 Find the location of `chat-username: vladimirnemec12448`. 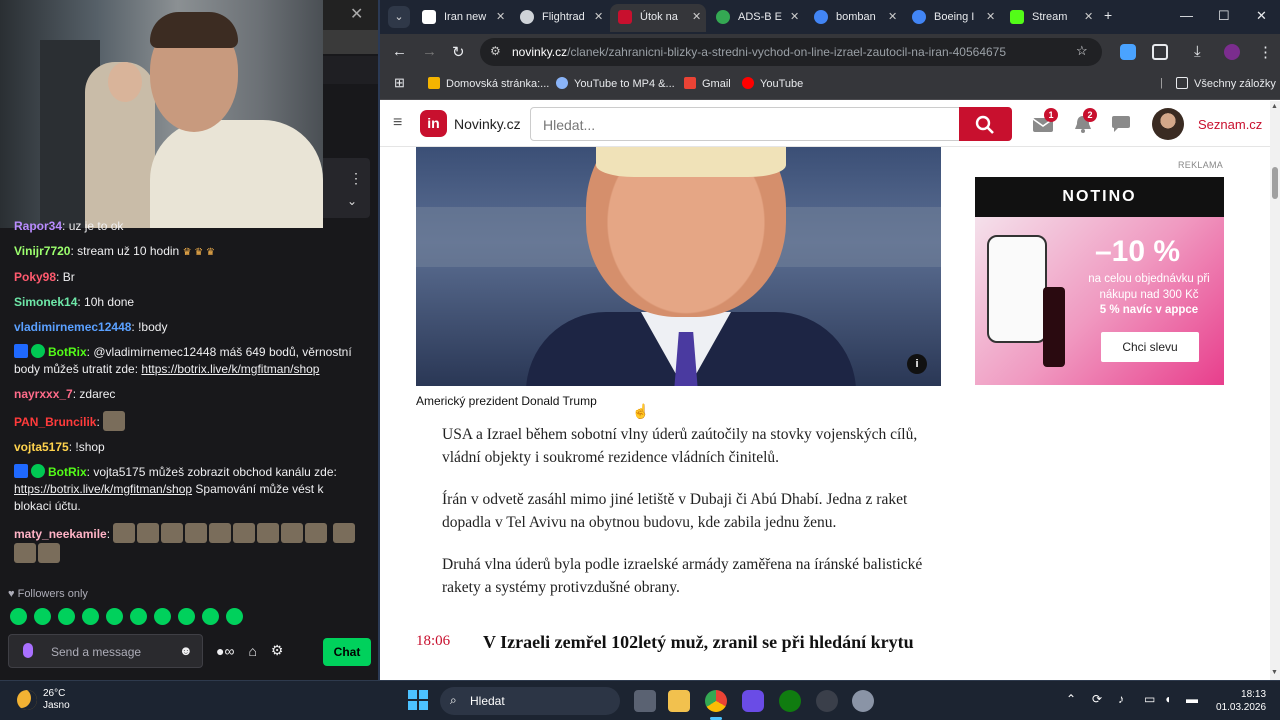

chat-username: vladimirnemec12448 is located at coordinates (72, 327).